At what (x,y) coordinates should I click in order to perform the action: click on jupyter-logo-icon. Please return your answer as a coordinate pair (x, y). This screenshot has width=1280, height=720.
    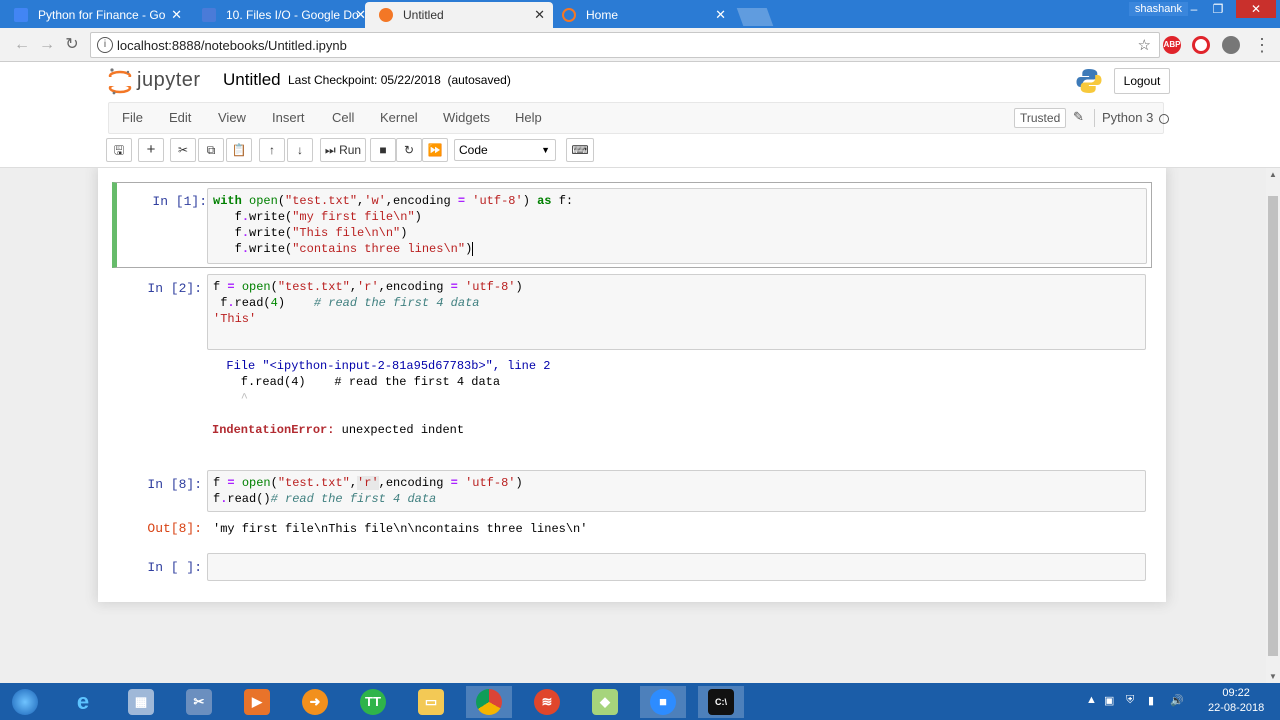
    Looking at the image, I should click on (120, 81).